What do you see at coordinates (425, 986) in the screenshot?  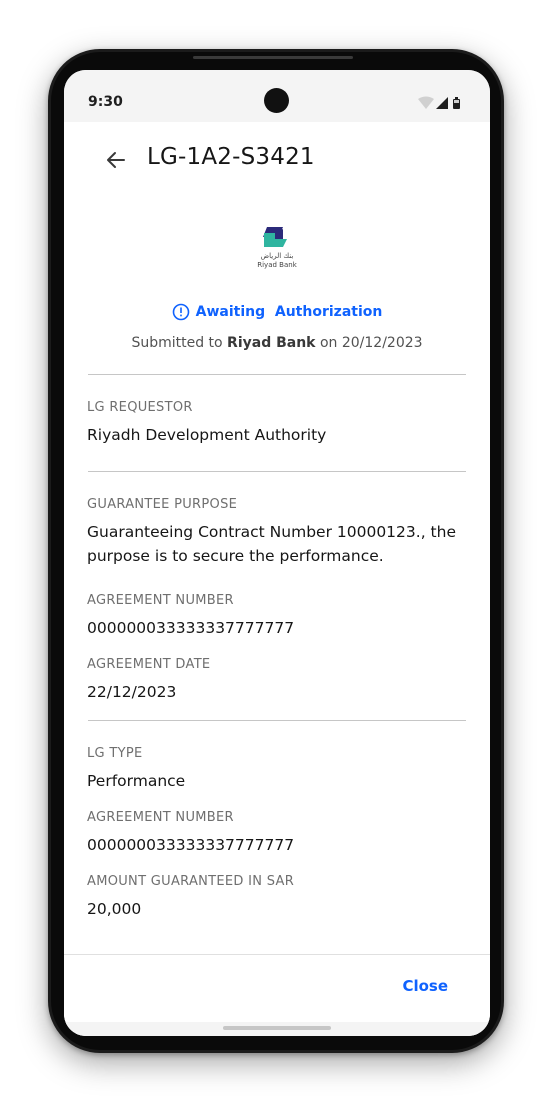 I see `close-button: Close` at bounding box center [425, 986].